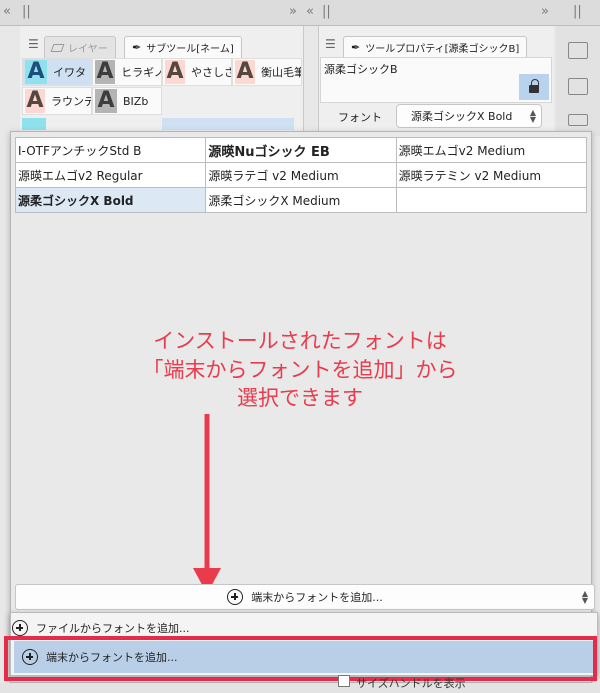  Describe the element at coordinates (300, 398) in the screenshot. I see `annotation-line: 選択できます` at that location.